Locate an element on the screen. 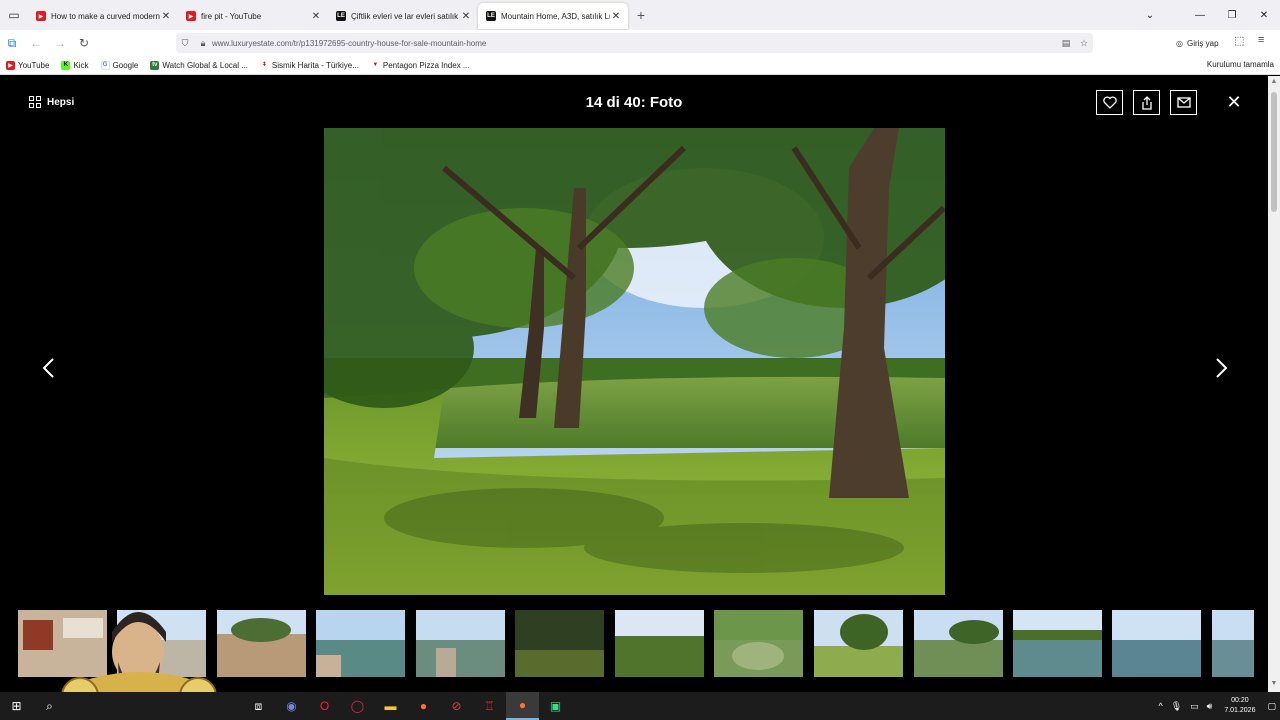  tab-1: ▶ fire pit - YouTube ✕ is located at coordinates (253, 16).